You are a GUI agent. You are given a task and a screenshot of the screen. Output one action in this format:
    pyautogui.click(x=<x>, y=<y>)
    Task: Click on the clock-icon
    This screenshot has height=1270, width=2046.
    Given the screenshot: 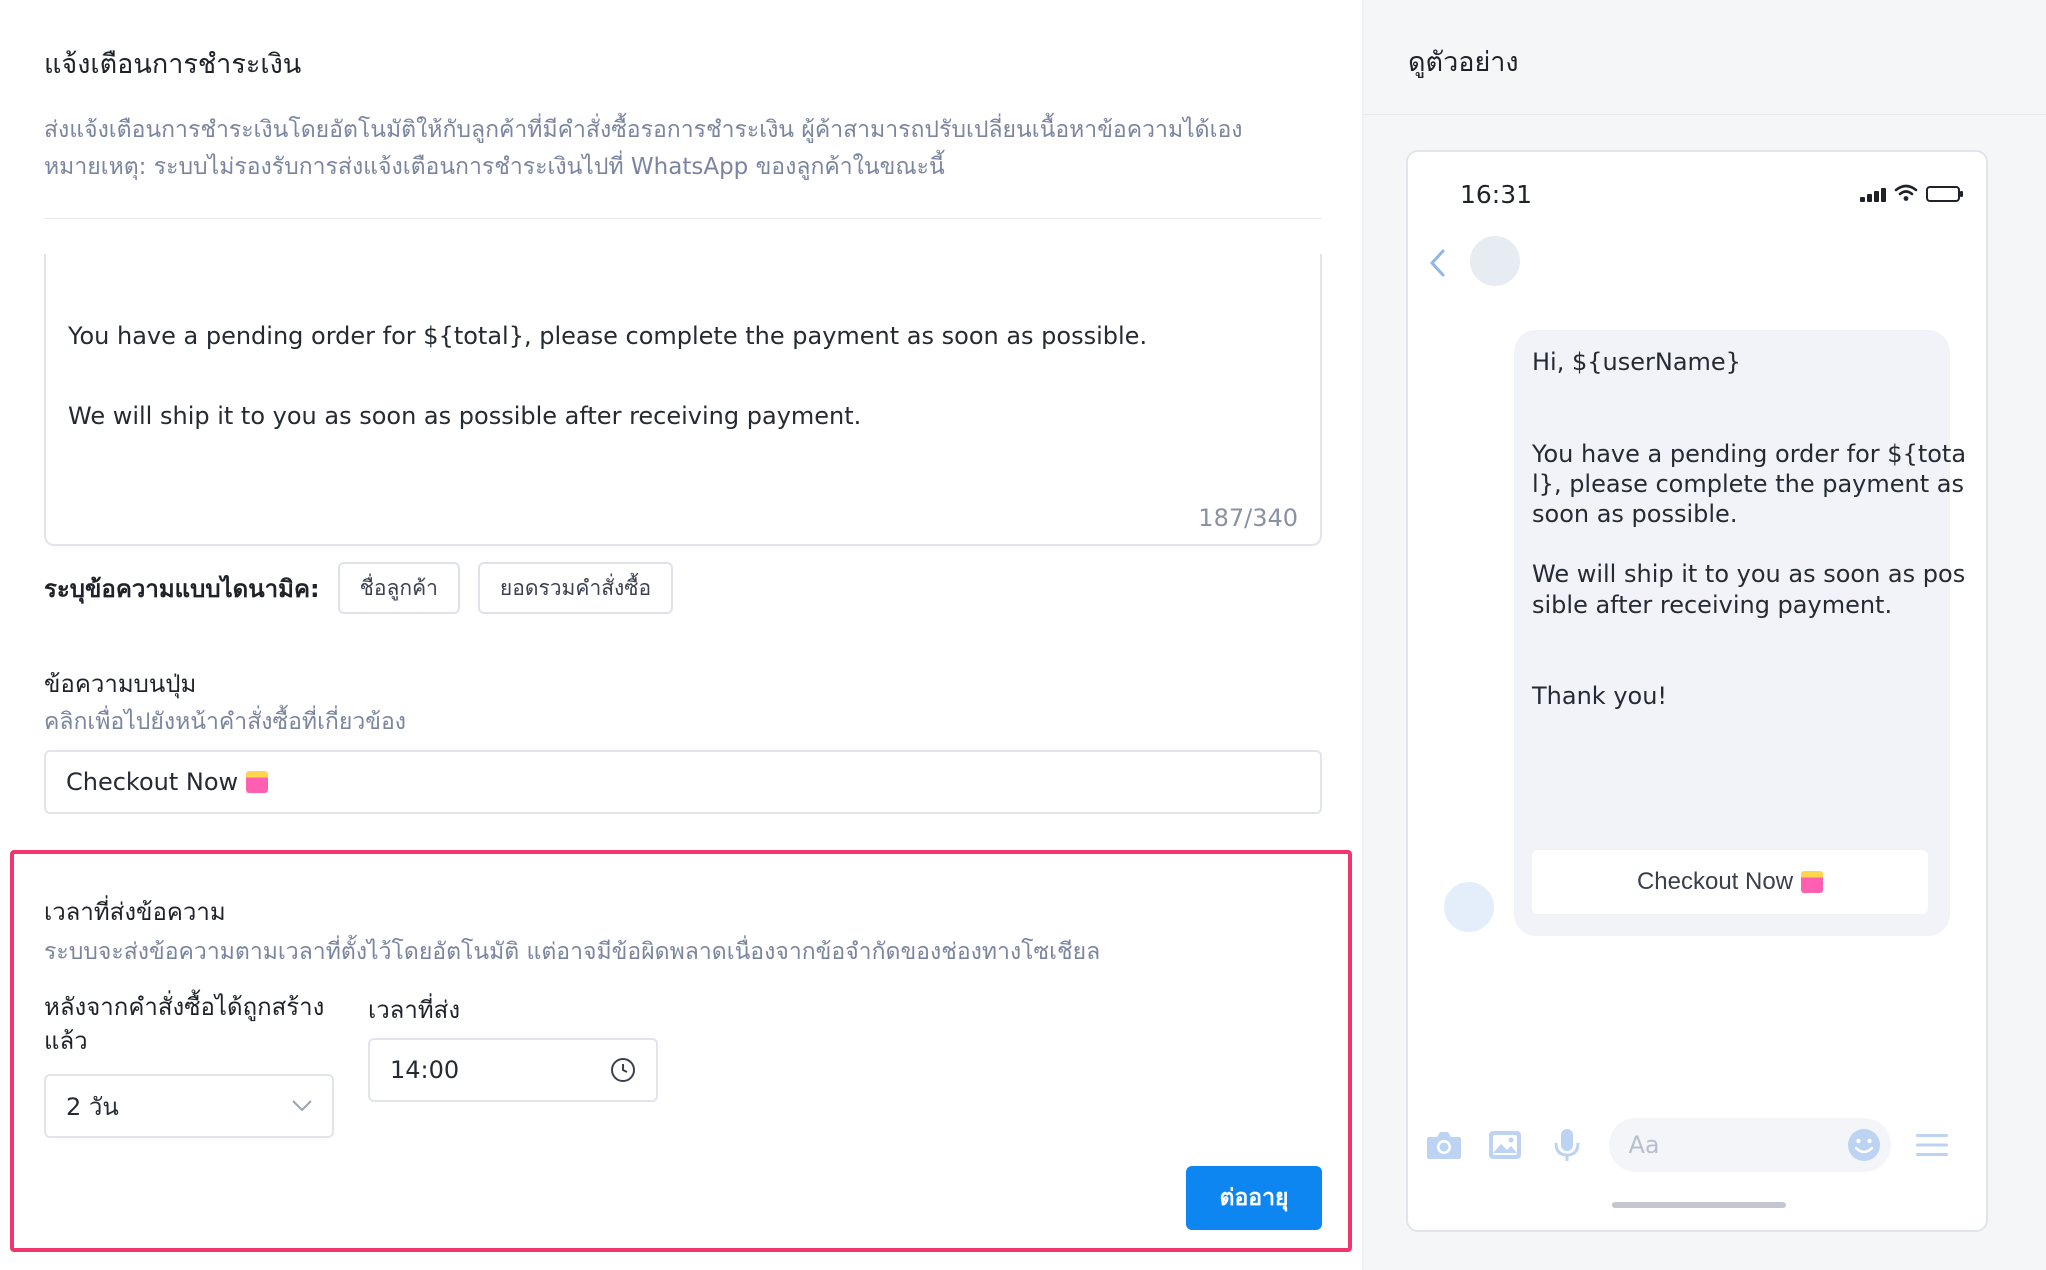 What is the action you would take?
    pyautogui.click(x=623, y=1070)
    